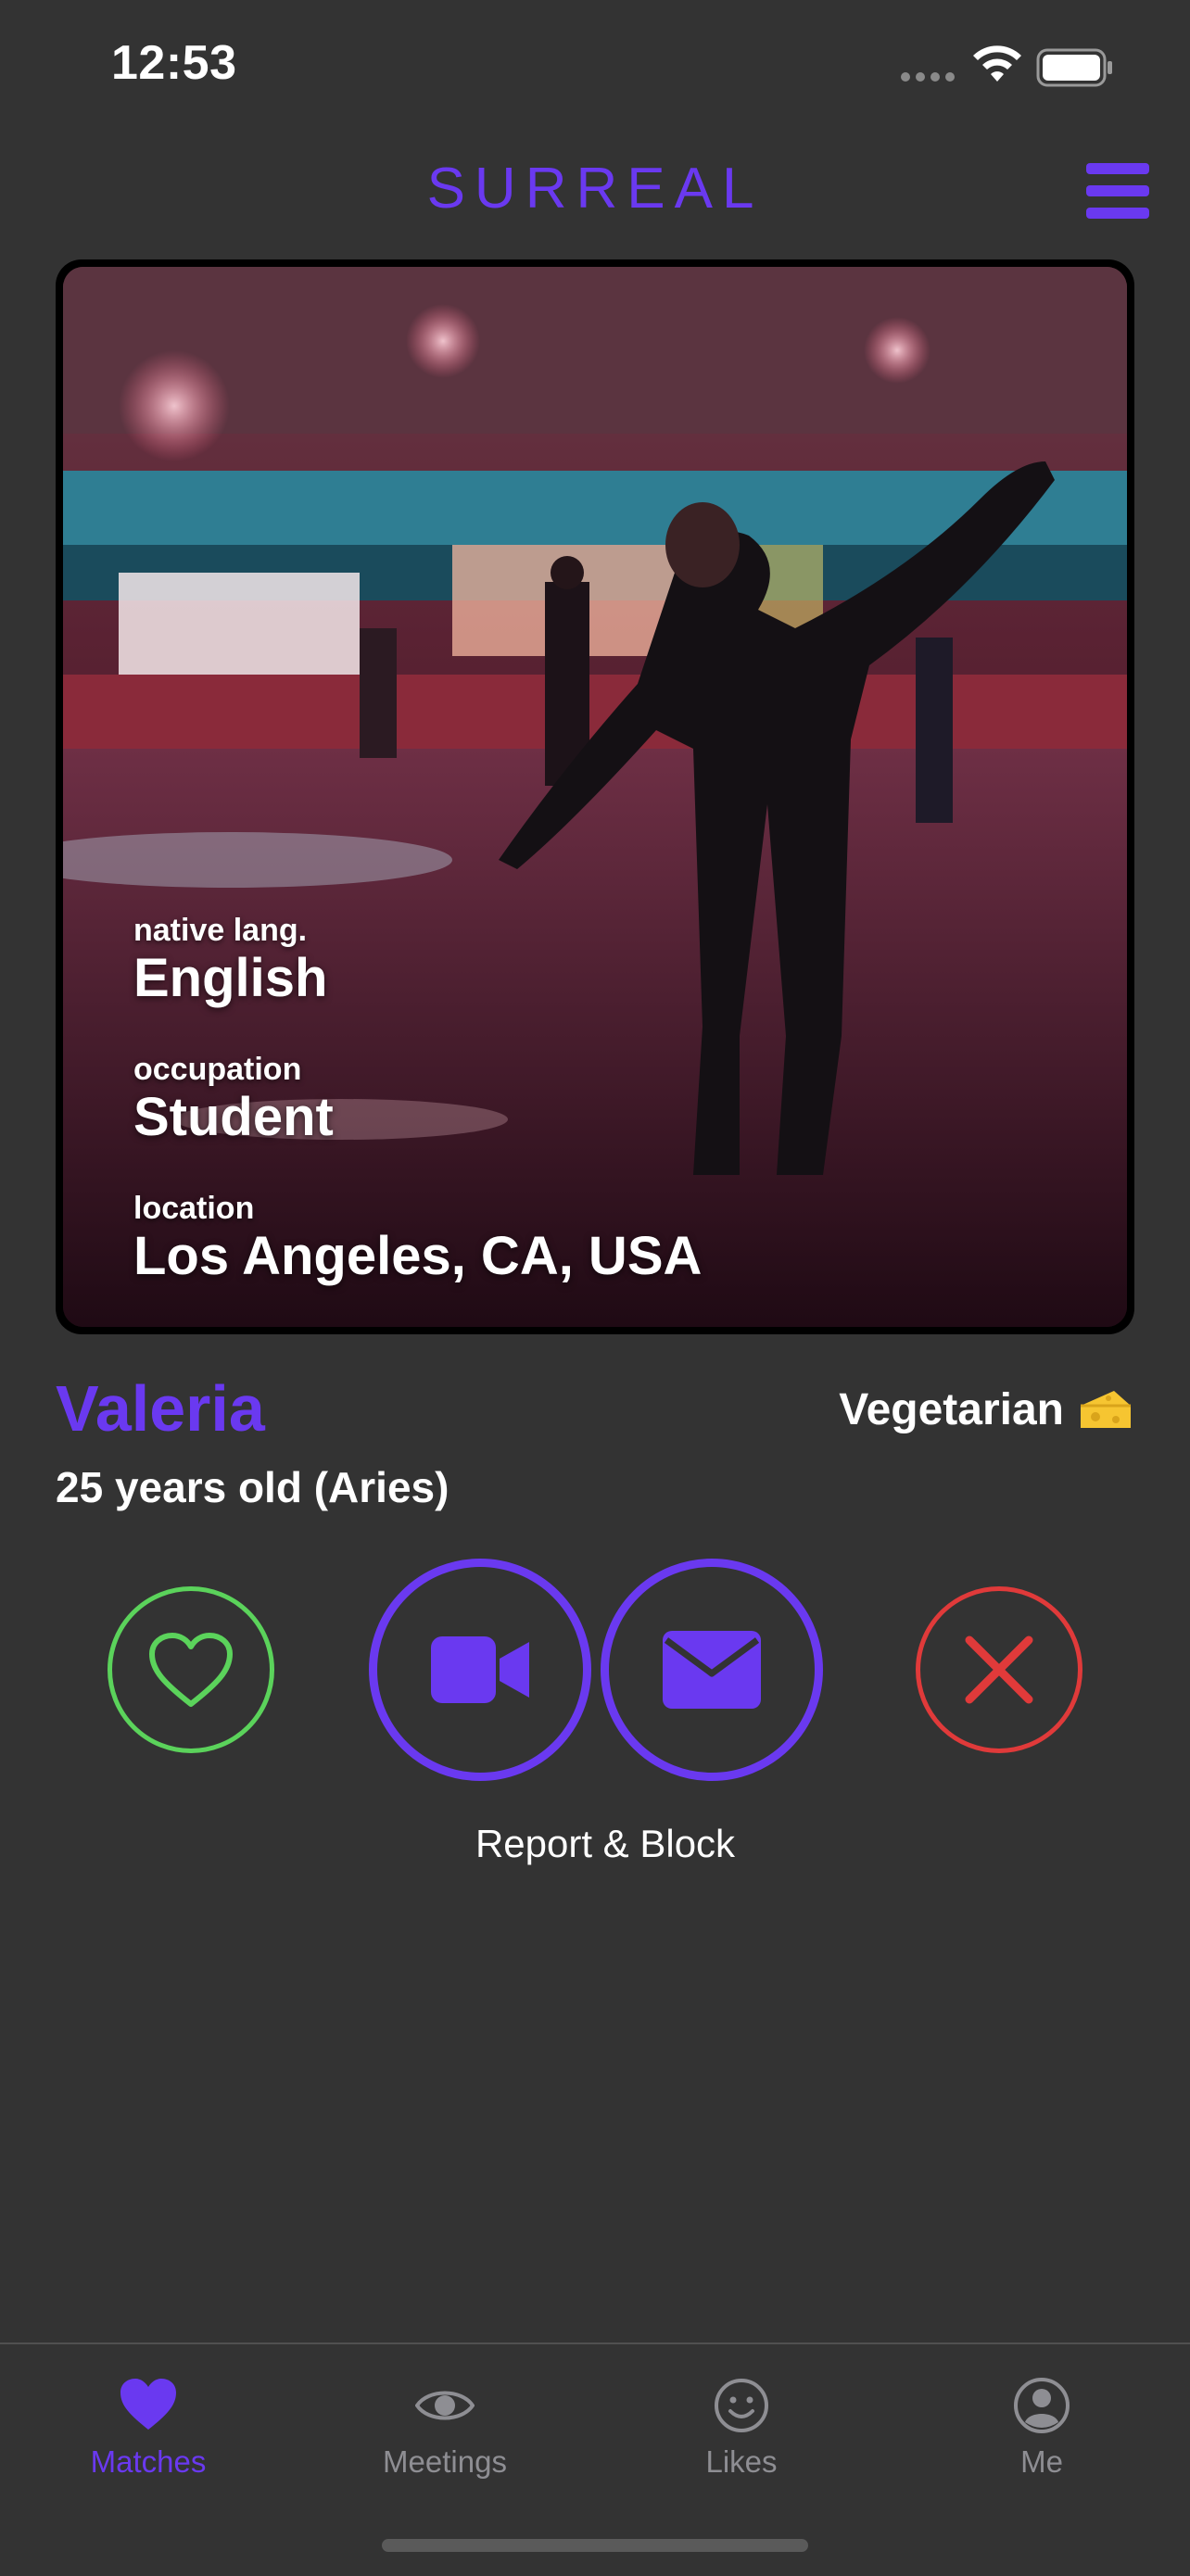 The width and height of the screenshot is (1190, 2576). I want to click on cellular-signal-icon, so click(928, 77).